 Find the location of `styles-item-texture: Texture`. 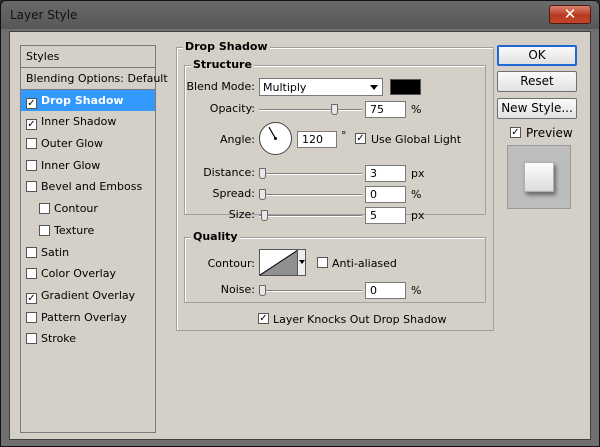

styles-item-texture: Texture is located at coordinates (88, 231).